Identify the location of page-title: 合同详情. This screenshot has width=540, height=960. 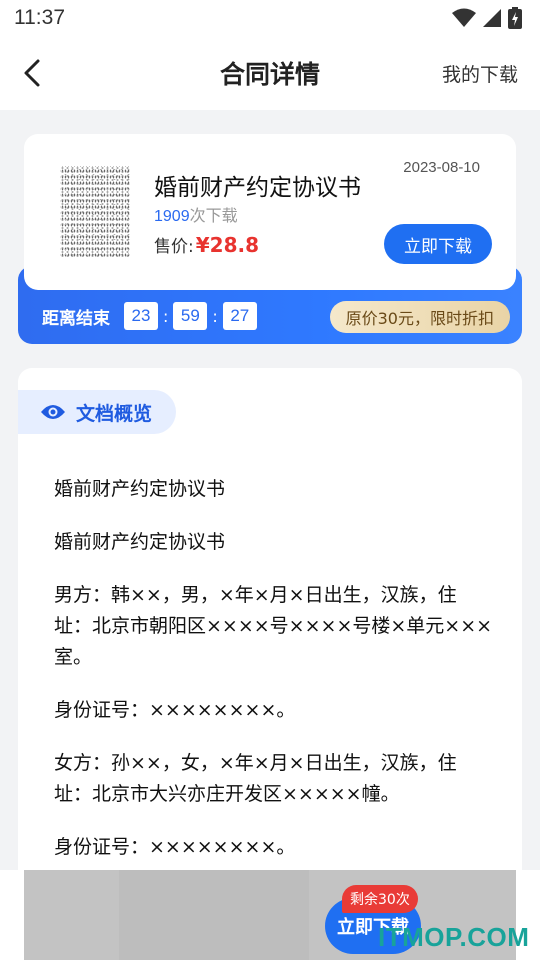
(269, 74).